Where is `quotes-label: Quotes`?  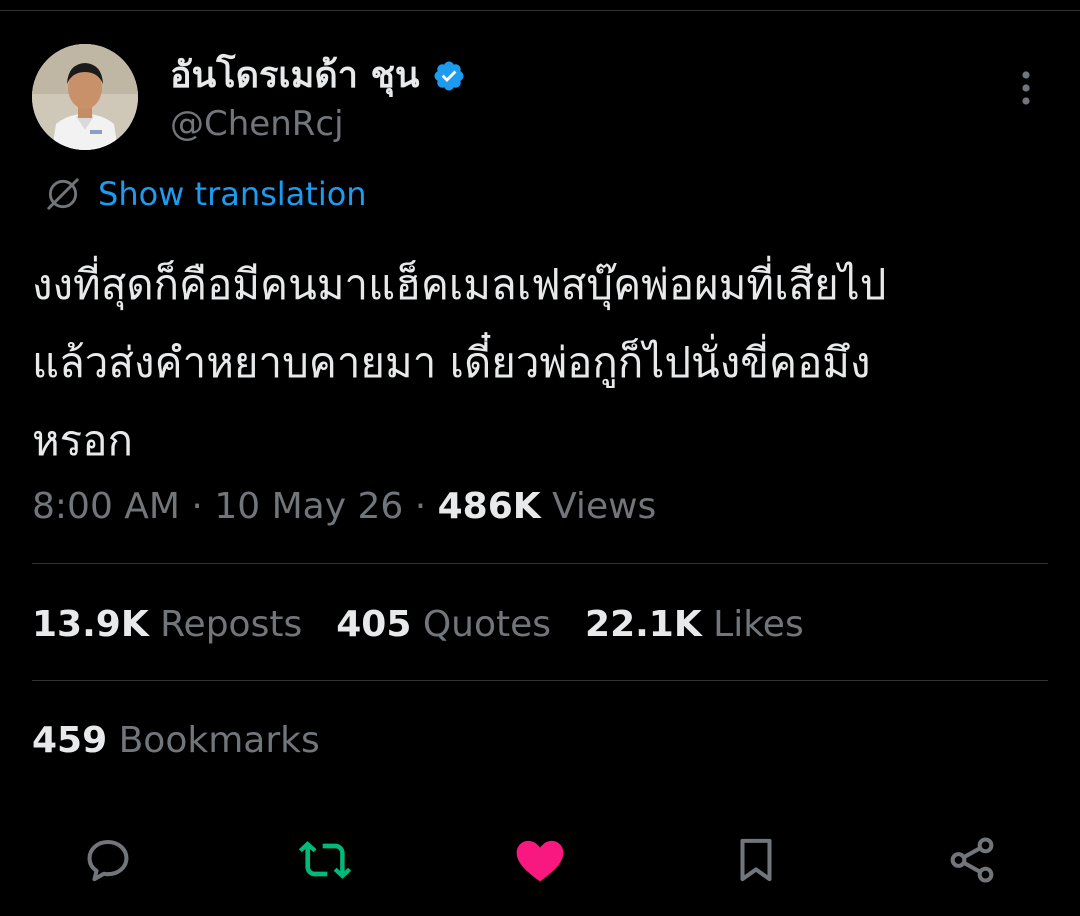
quotes-label: Quotes is located at coordinates (481, 624).